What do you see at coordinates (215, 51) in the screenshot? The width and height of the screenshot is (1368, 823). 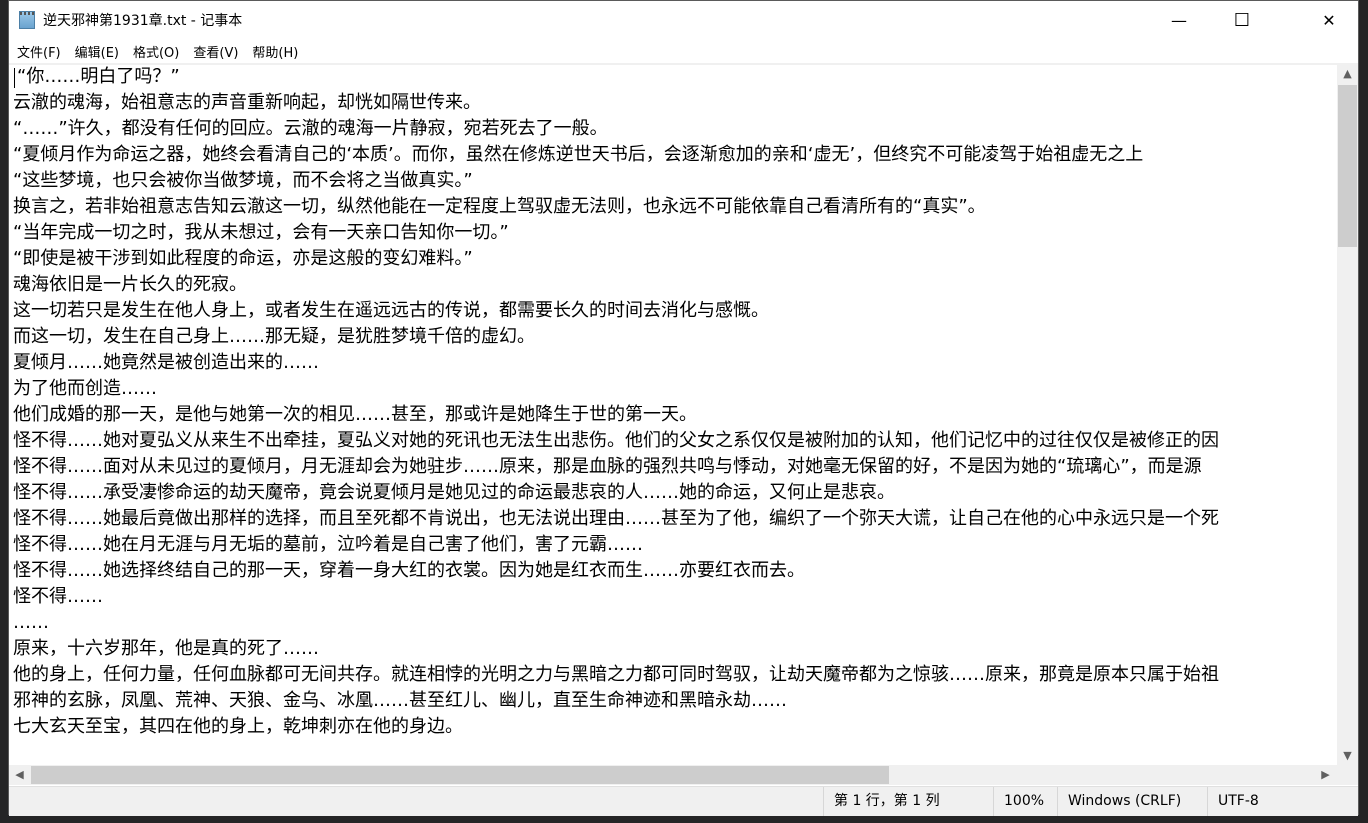 I see `menu-view: 查看(V)` at bounding box center [215, 51].